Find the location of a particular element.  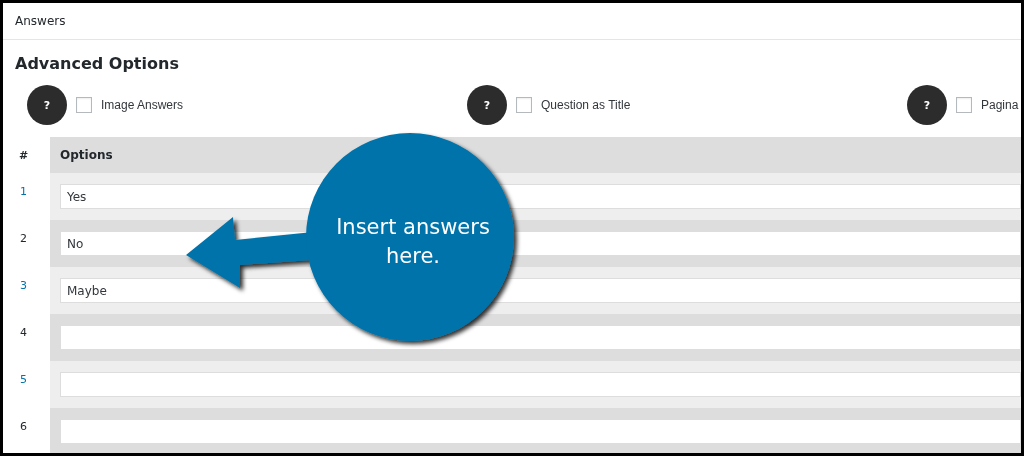

panel-title: Answers is located at coordinates (40, 21).